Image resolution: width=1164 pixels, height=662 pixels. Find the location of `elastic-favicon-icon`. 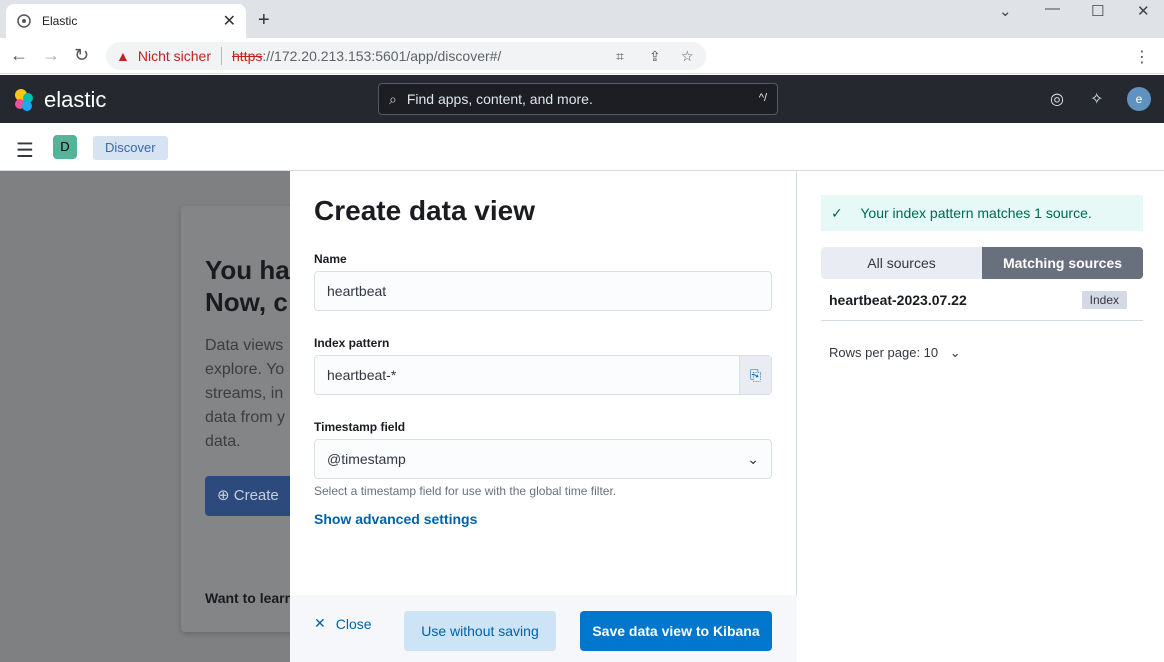

elastic-favicon-icon is located at coordinates (24, 21).